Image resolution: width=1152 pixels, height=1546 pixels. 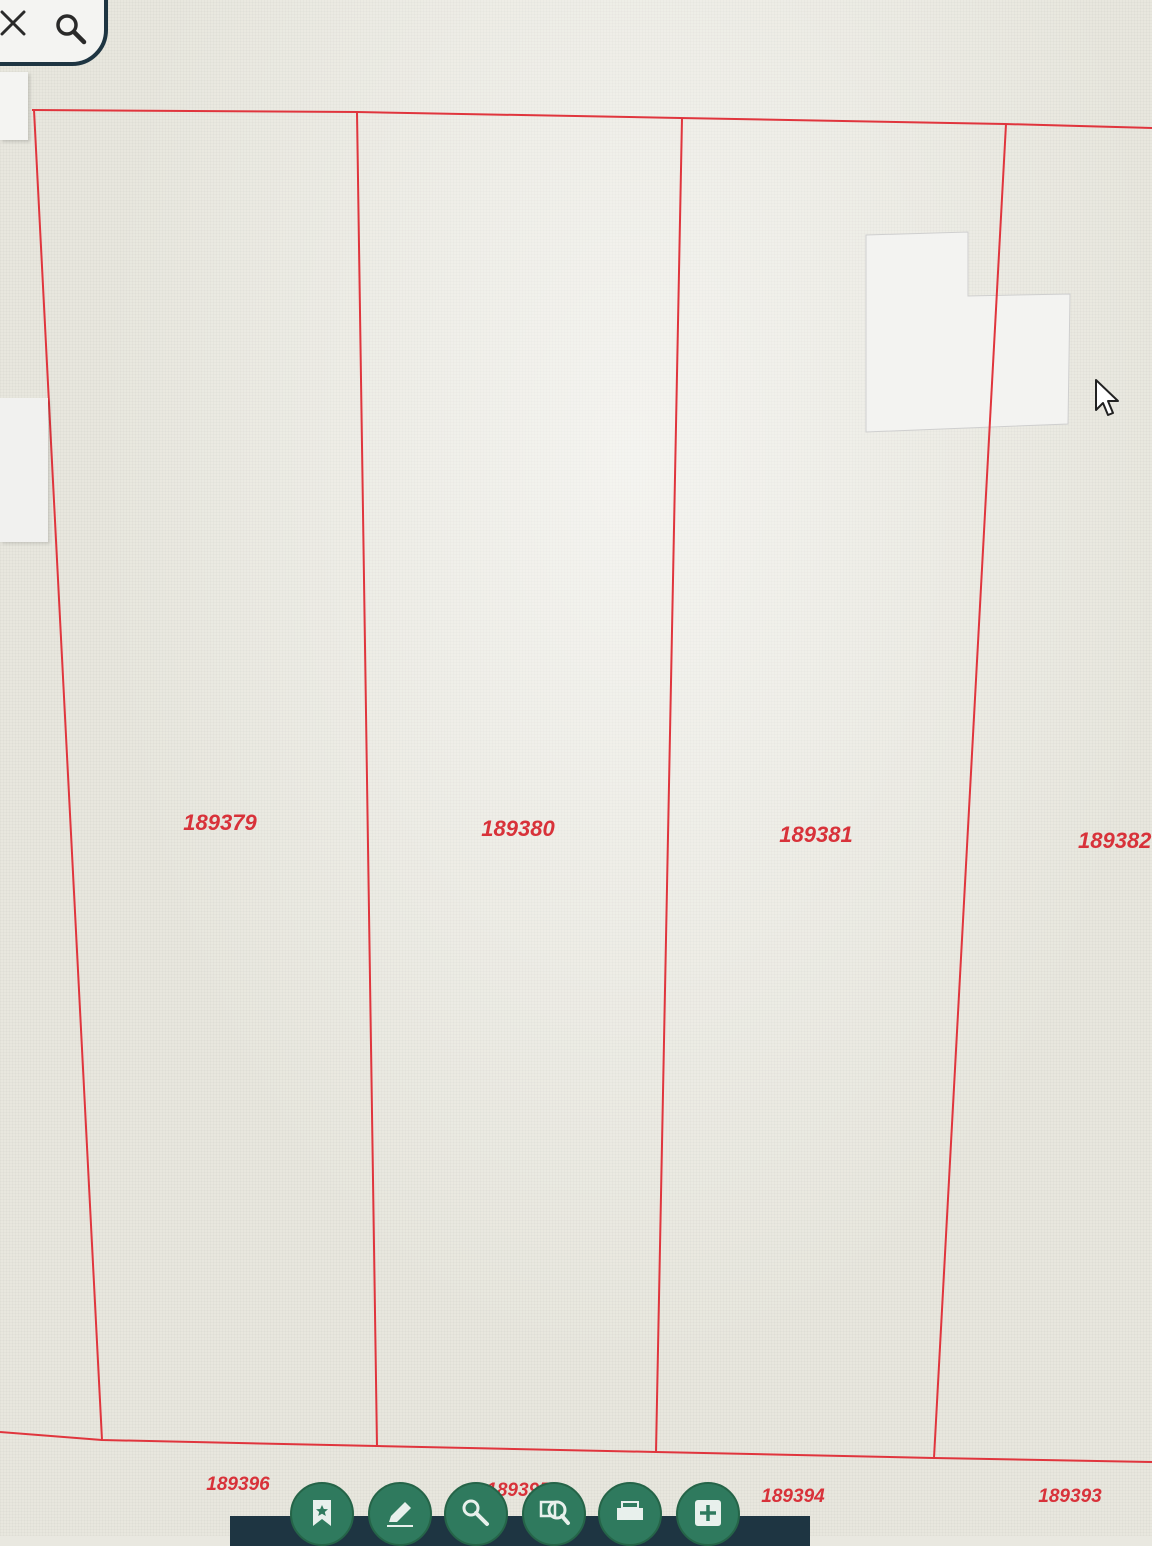 I want to click on measure-icon, so click(x=475, y=1512).